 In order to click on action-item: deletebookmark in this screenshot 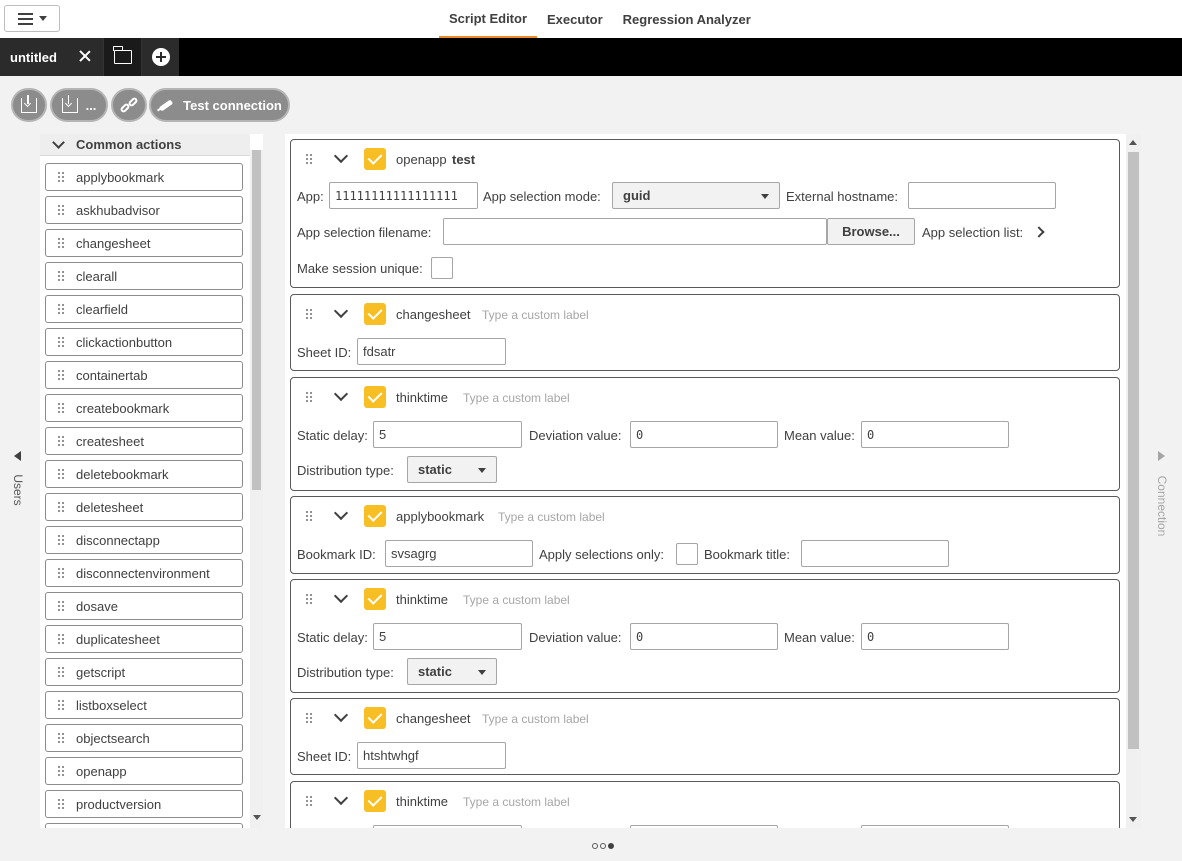, I will do `click(144, 474)`.